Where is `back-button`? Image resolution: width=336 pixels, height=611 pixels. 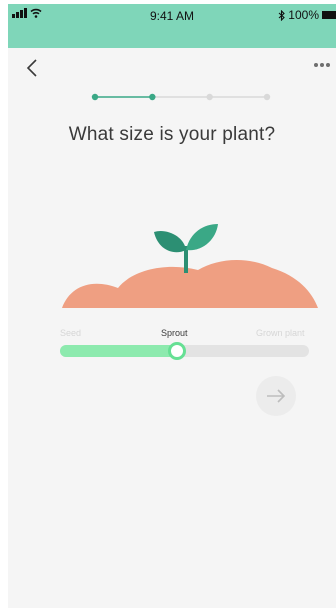
back-button is located at coordinates (33, 68).